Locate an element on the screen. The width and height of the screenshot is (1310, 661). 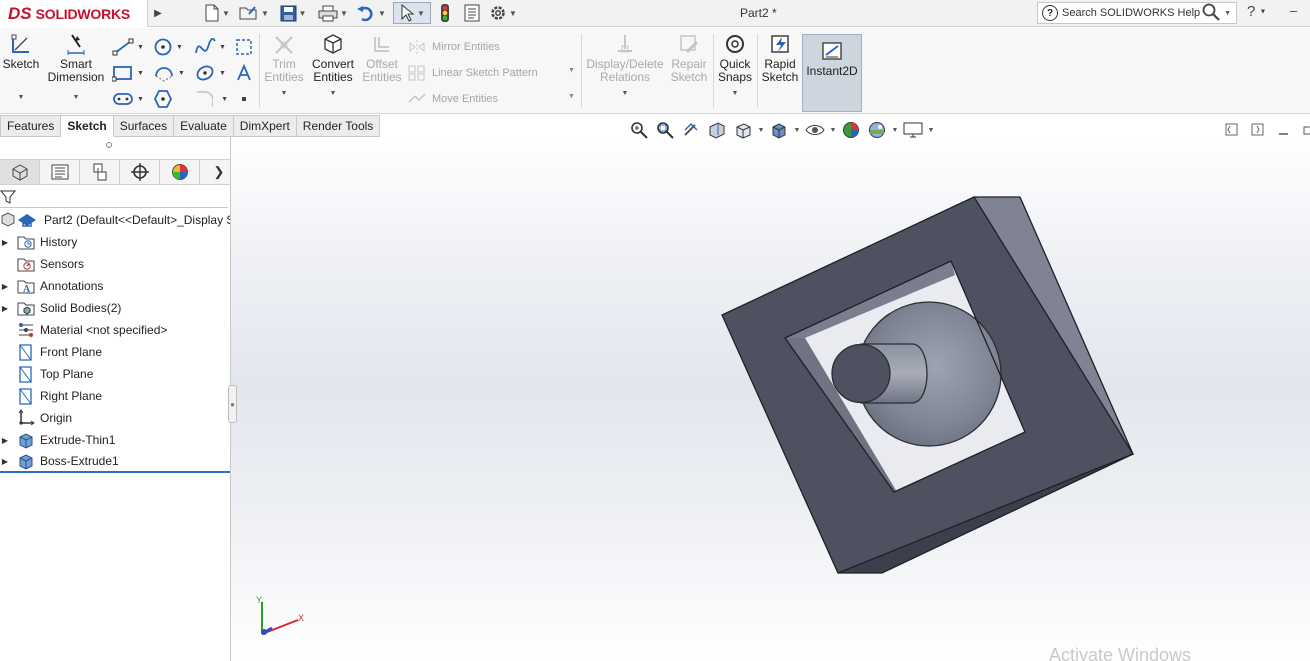
help-button: ? ▼ is located at coordinates (1256, 11).